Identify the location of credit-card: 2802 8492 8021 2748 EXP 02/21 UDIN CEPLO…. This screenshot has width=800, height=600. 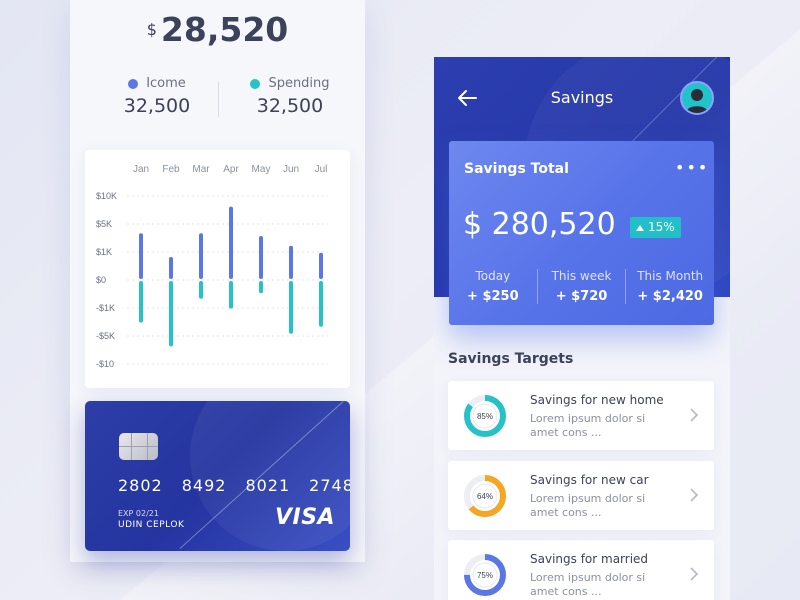
(217, 476).